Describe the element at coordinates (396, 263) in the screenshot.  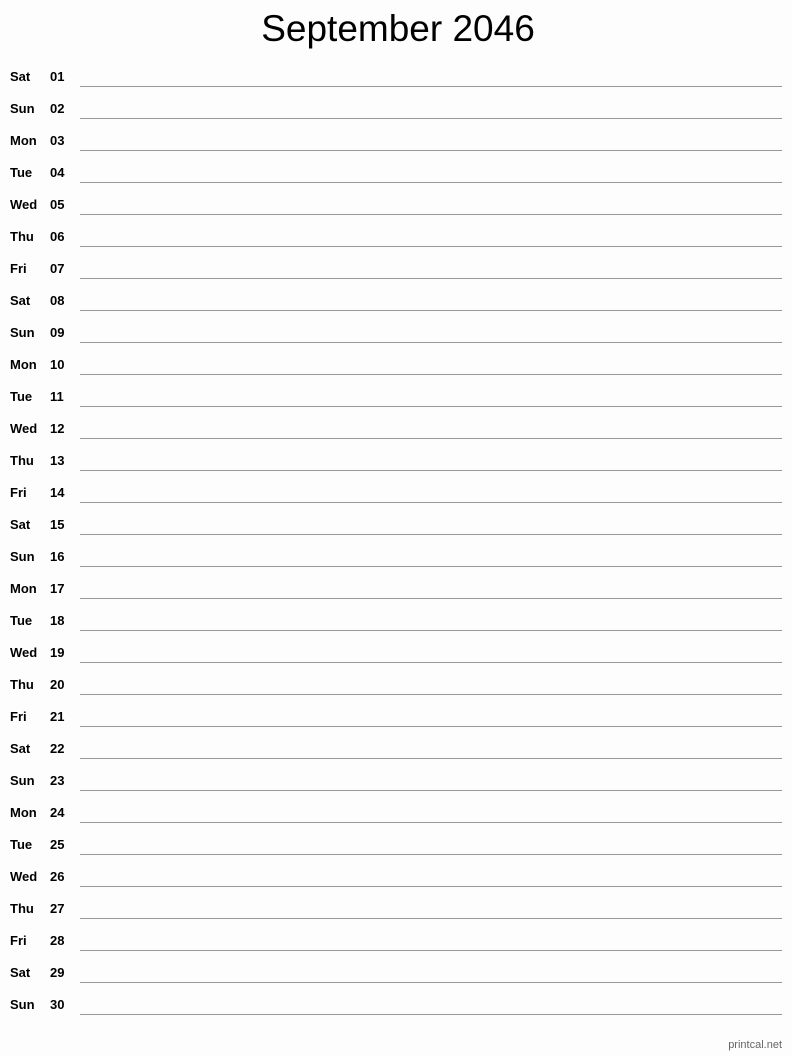
I see `day-row: Fri 07` at that location.